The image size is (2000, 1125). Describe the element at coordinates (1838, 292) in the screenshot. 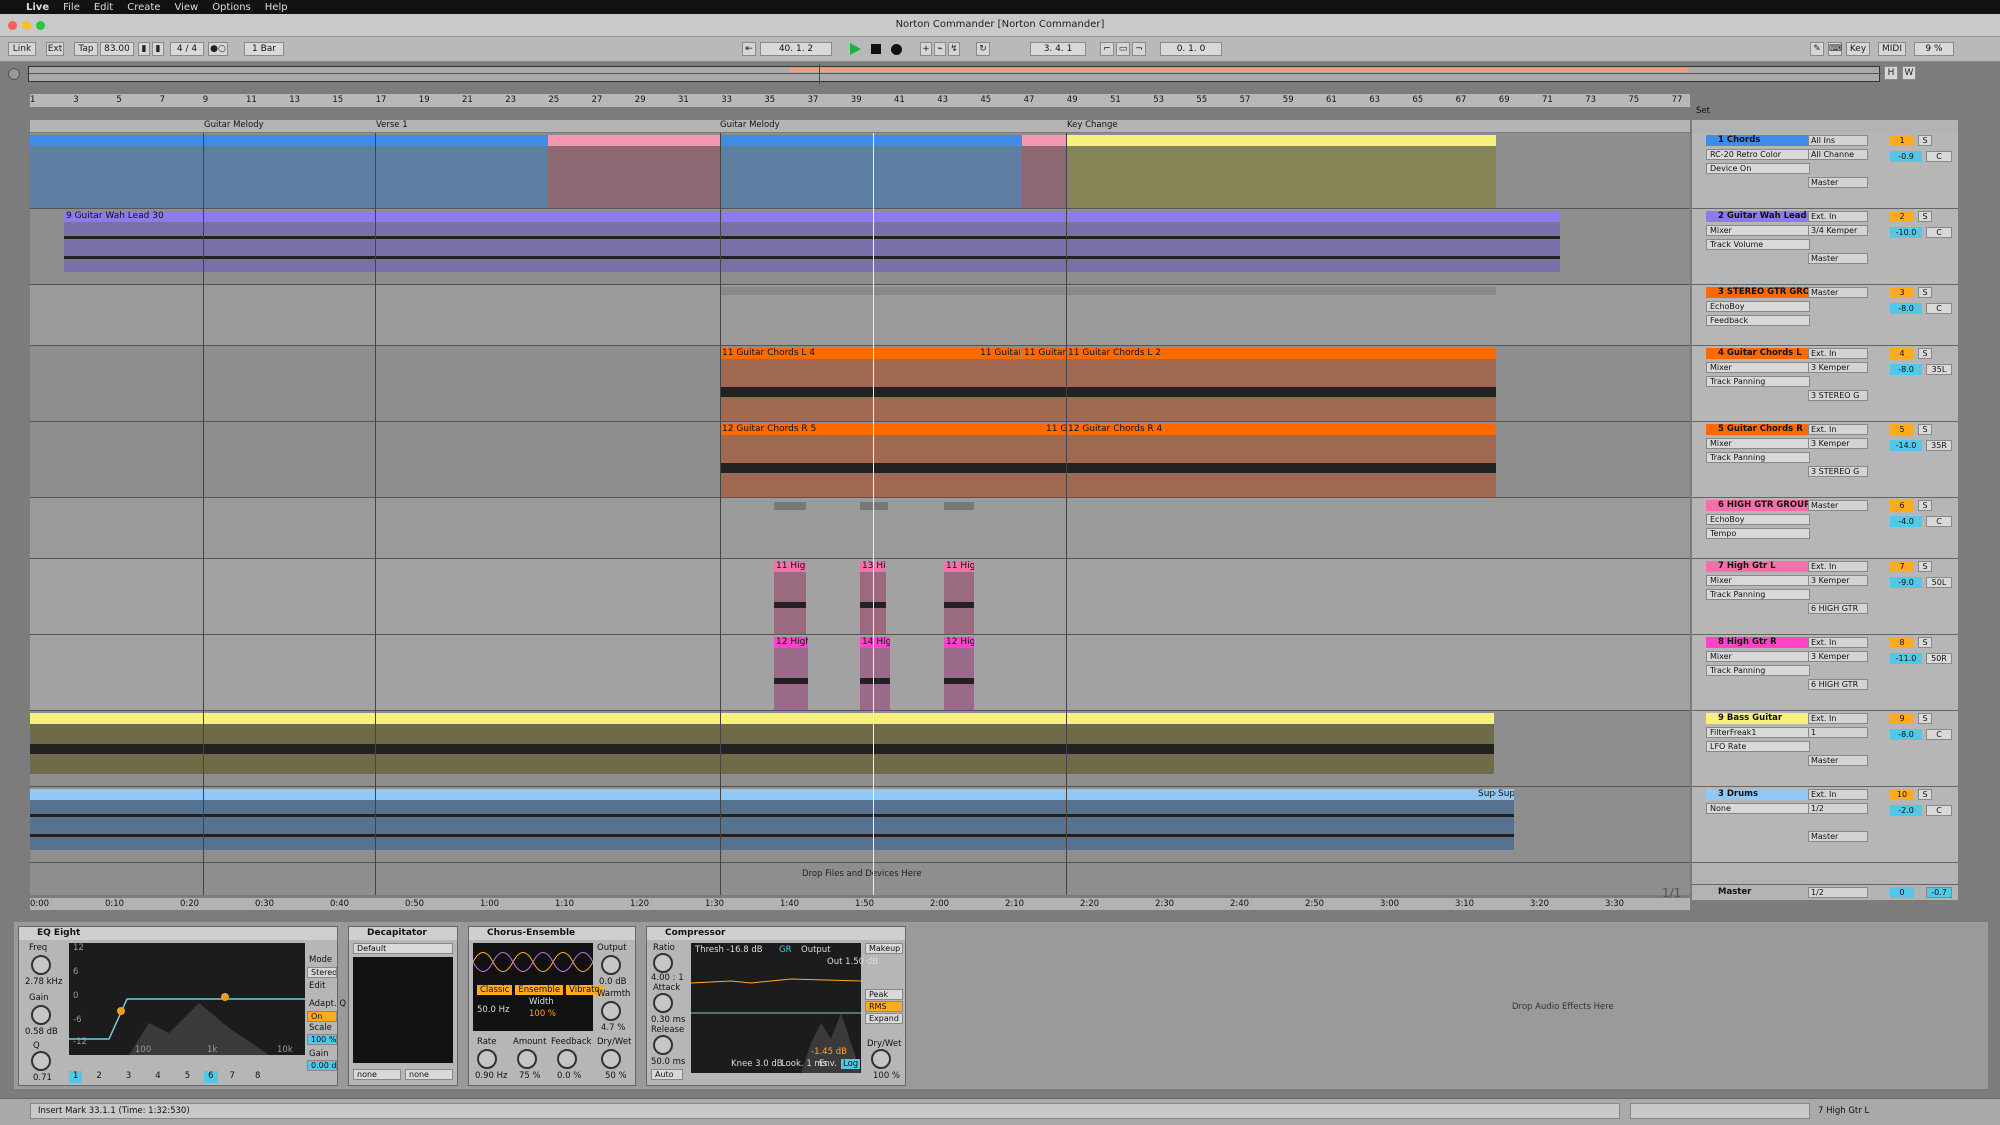

I see `input-type-select: Master` at that location.